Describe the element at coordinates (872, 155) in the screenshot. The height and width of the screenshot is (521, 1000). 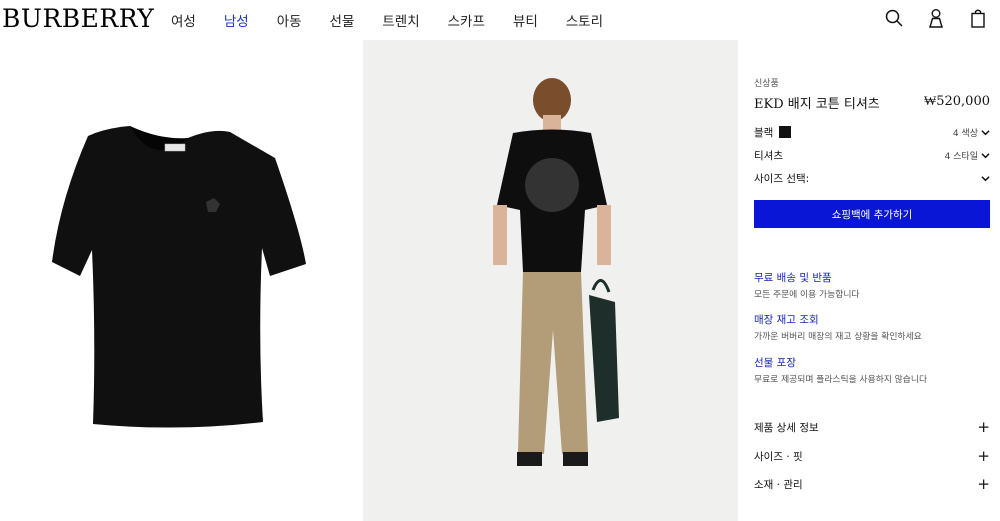
I see `style-selector: 티셔츠 4 스타일` at that location.